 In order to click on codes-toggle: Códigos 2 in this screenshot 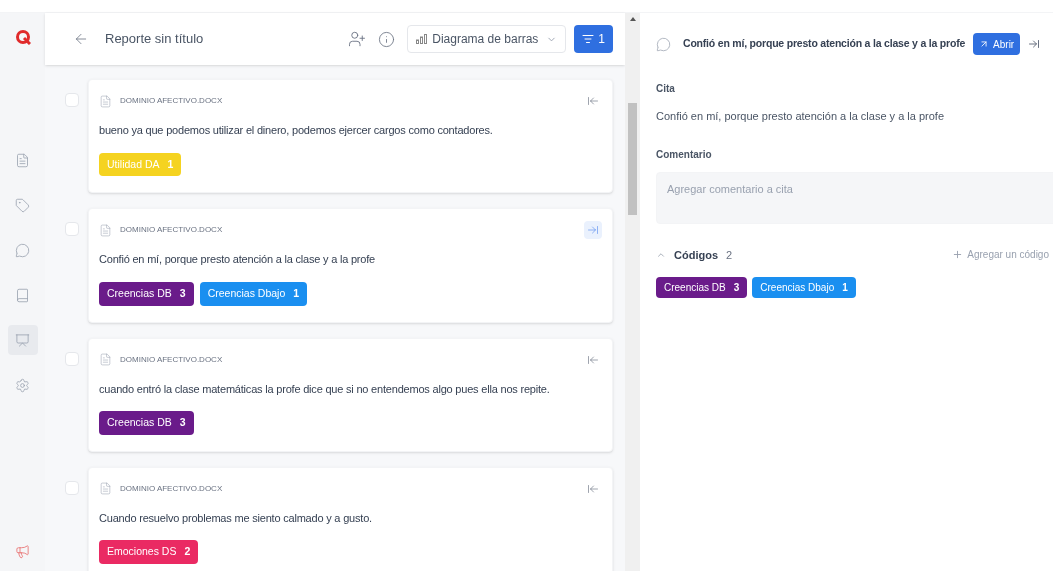, I will do `click(694, 254)`.